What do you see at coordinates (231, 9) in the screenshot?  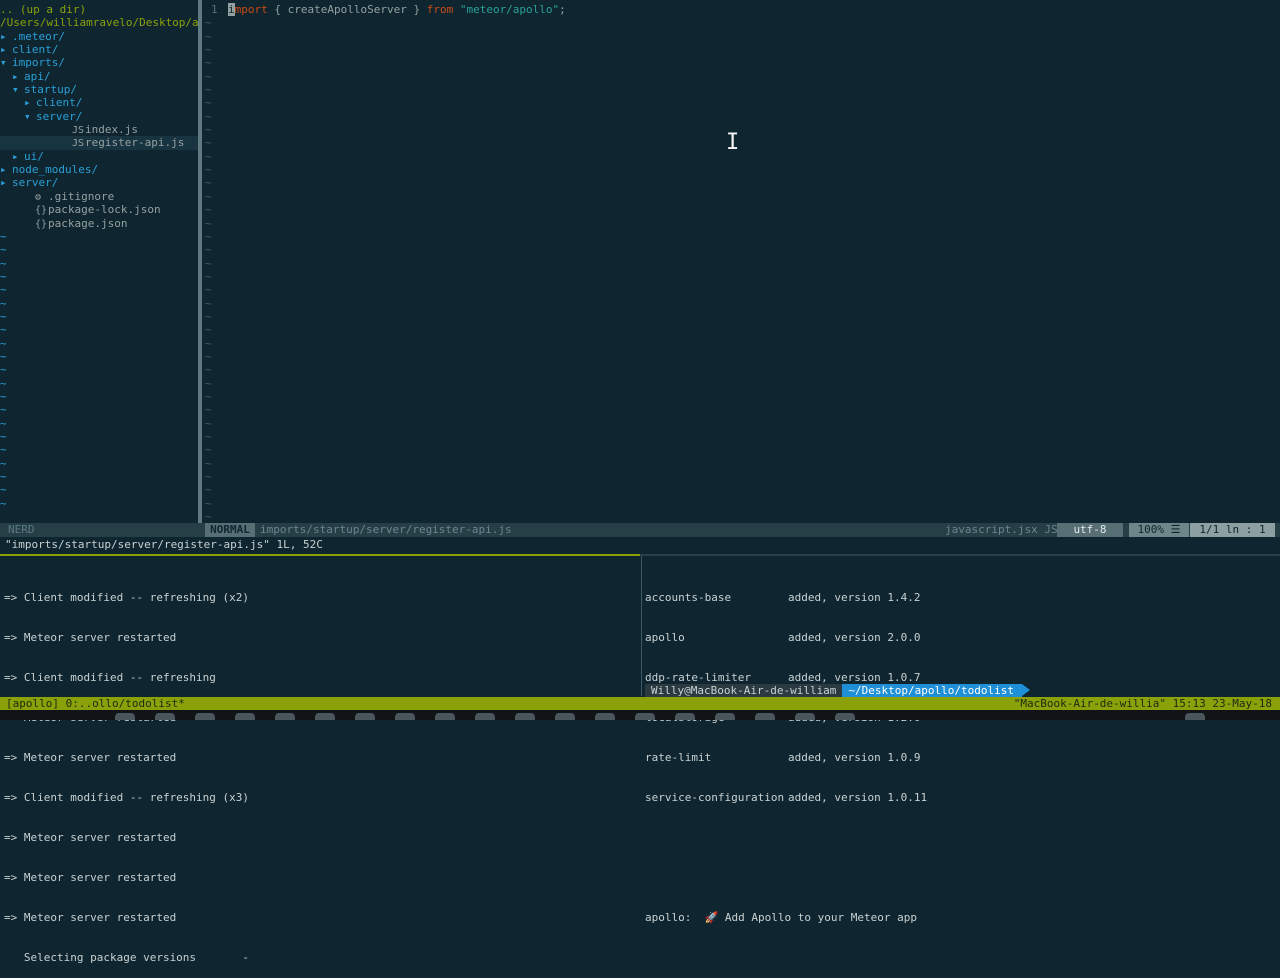 I see `text-cursor: i` at bounding box center [231, 9].